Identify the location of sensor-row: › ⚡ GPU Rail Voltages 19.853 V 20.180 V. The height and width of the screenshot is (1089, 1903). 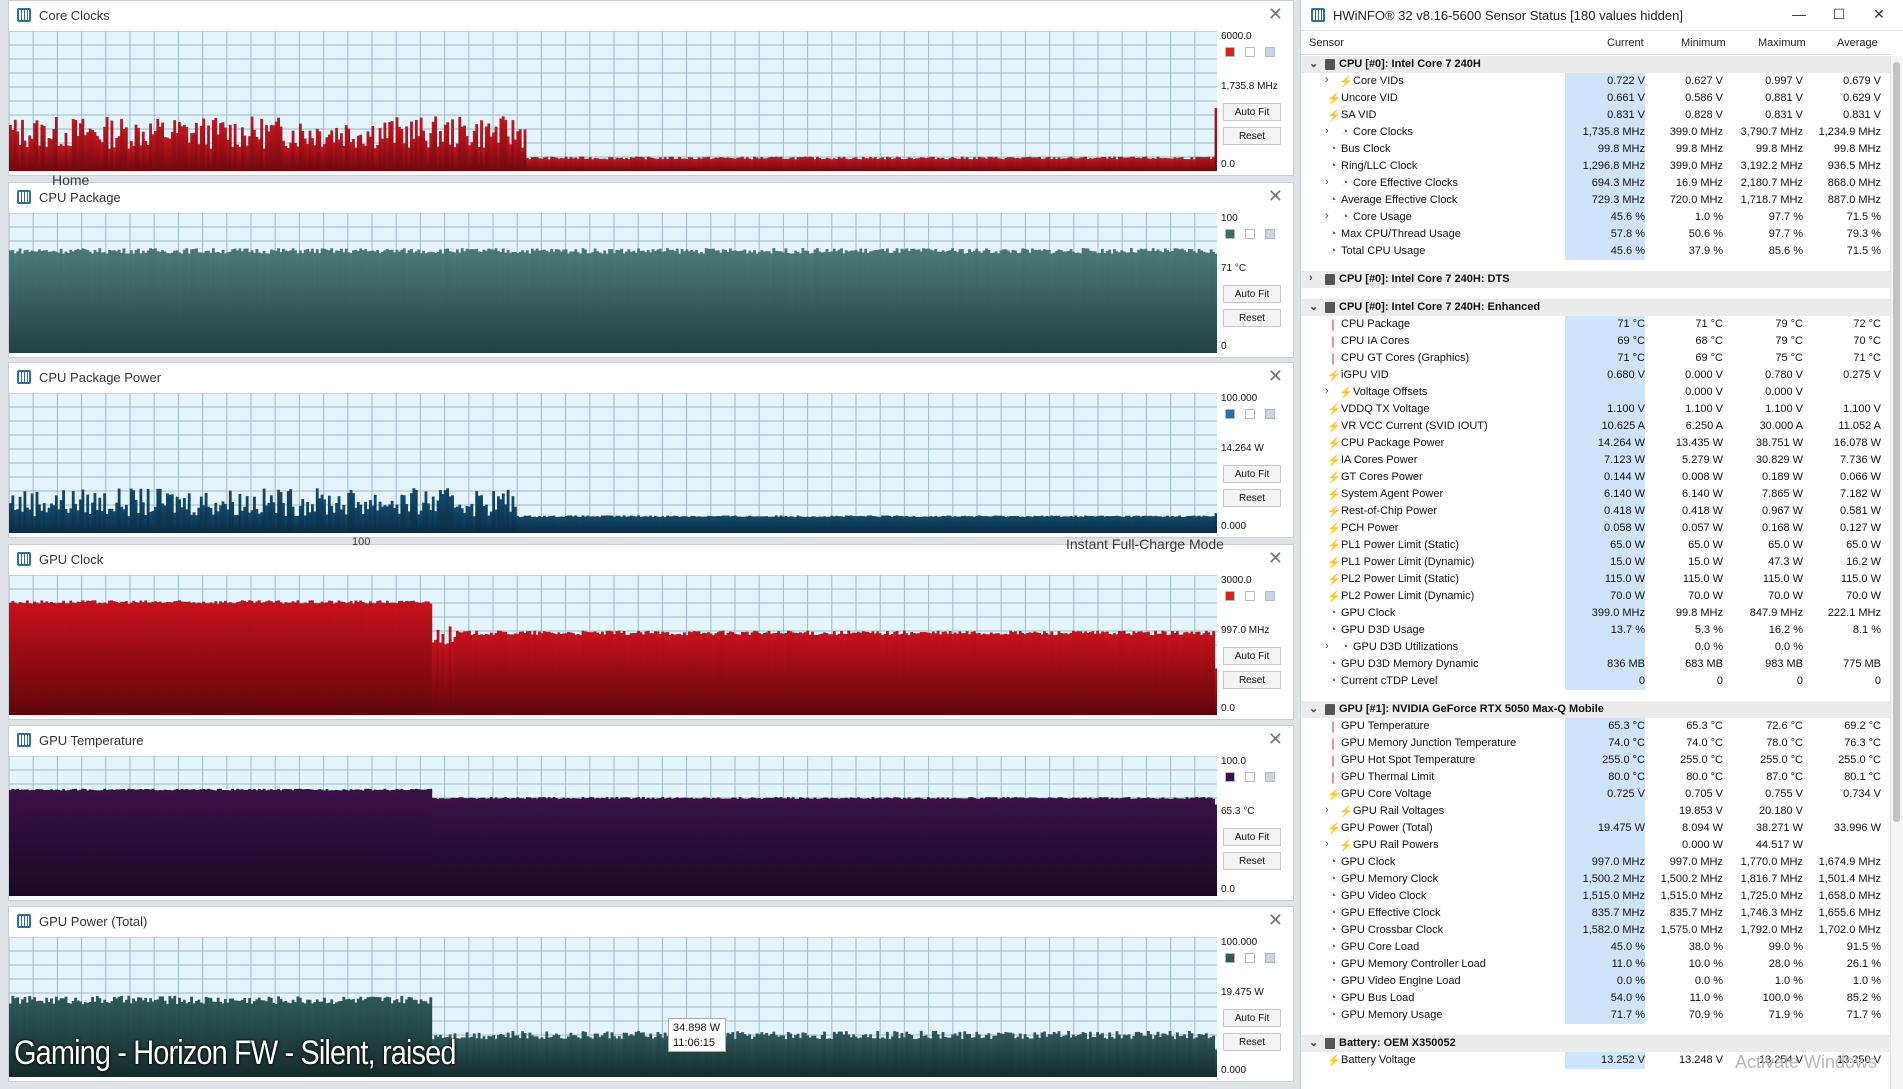
(1596, 811).